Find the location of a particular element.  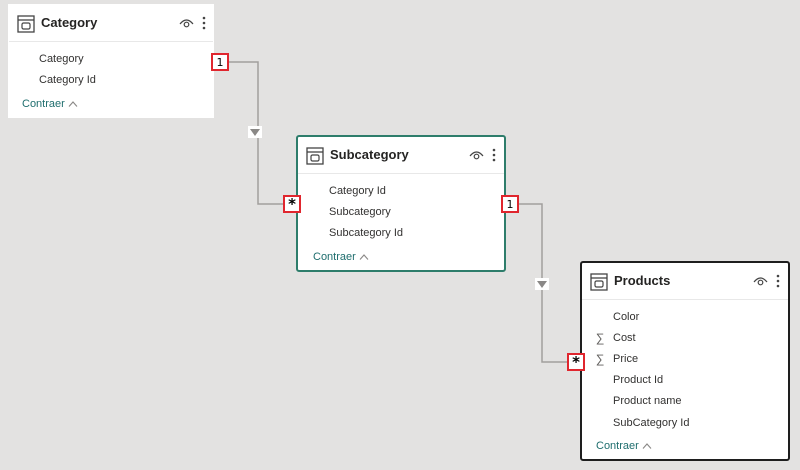

field-cost: Cost is located at coordinates (624, 338).